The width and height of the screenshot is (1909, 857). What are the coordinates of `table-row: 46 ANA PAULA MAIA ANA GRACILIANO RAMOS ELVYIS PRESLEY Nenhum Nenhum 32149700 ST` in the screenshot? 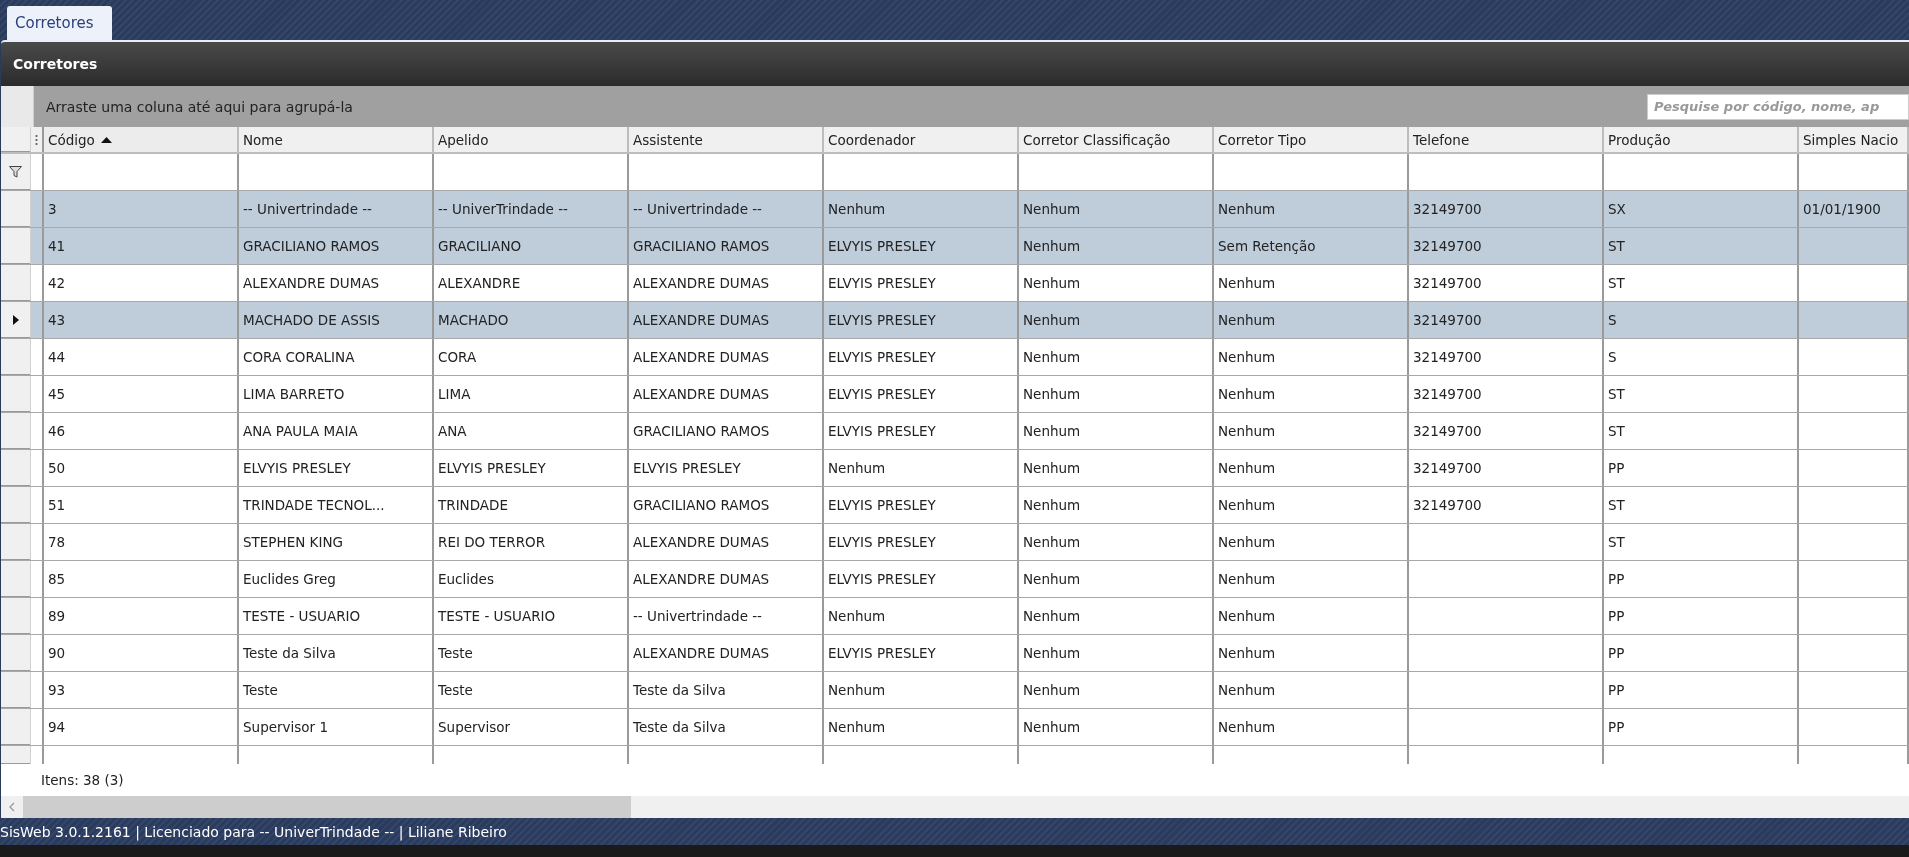 It's located at (955, 431).